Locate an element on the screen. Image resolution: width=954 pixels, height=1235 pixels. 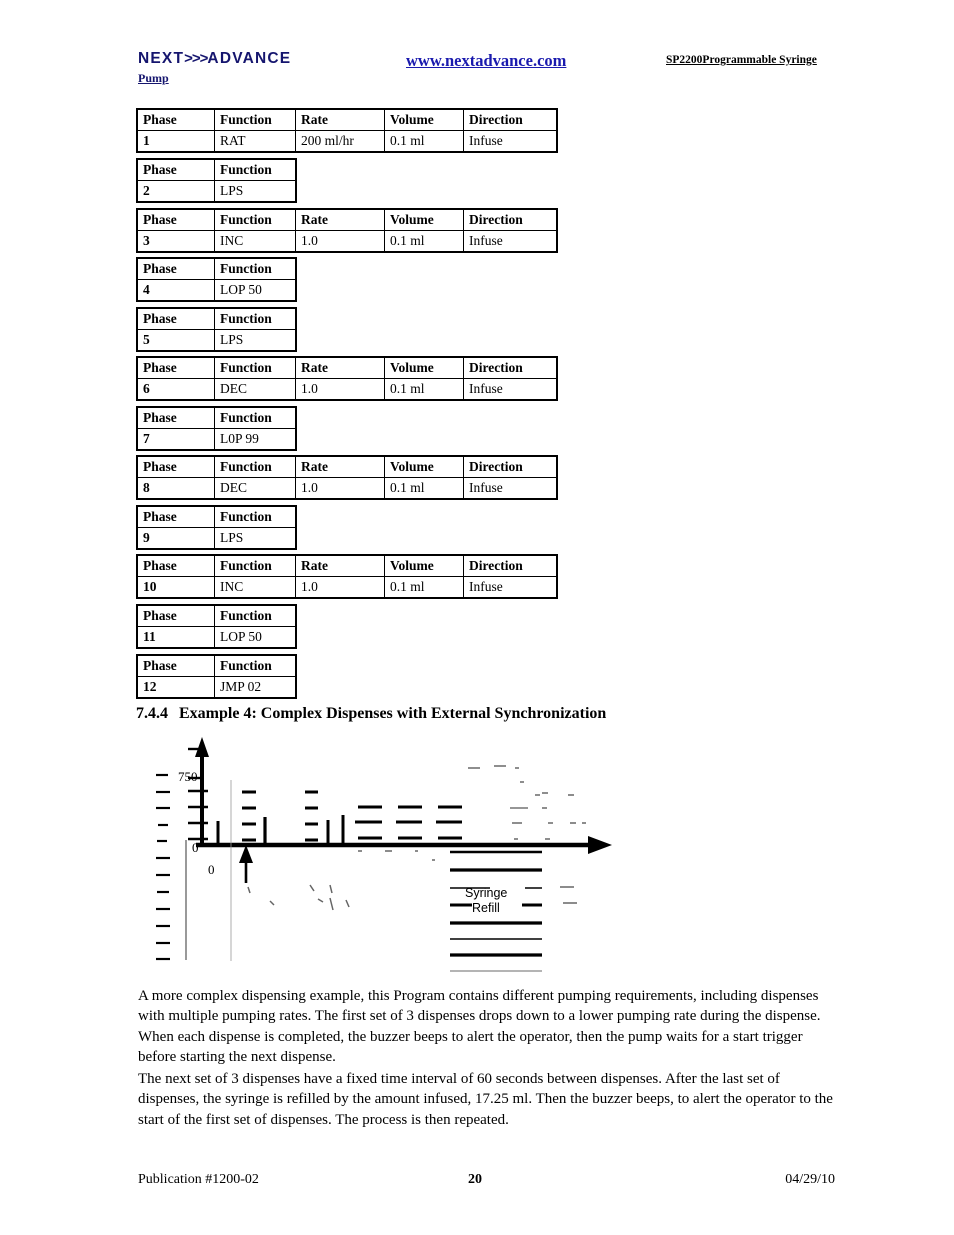
table-row: 2 LPS is located at coordinates (216, 191).